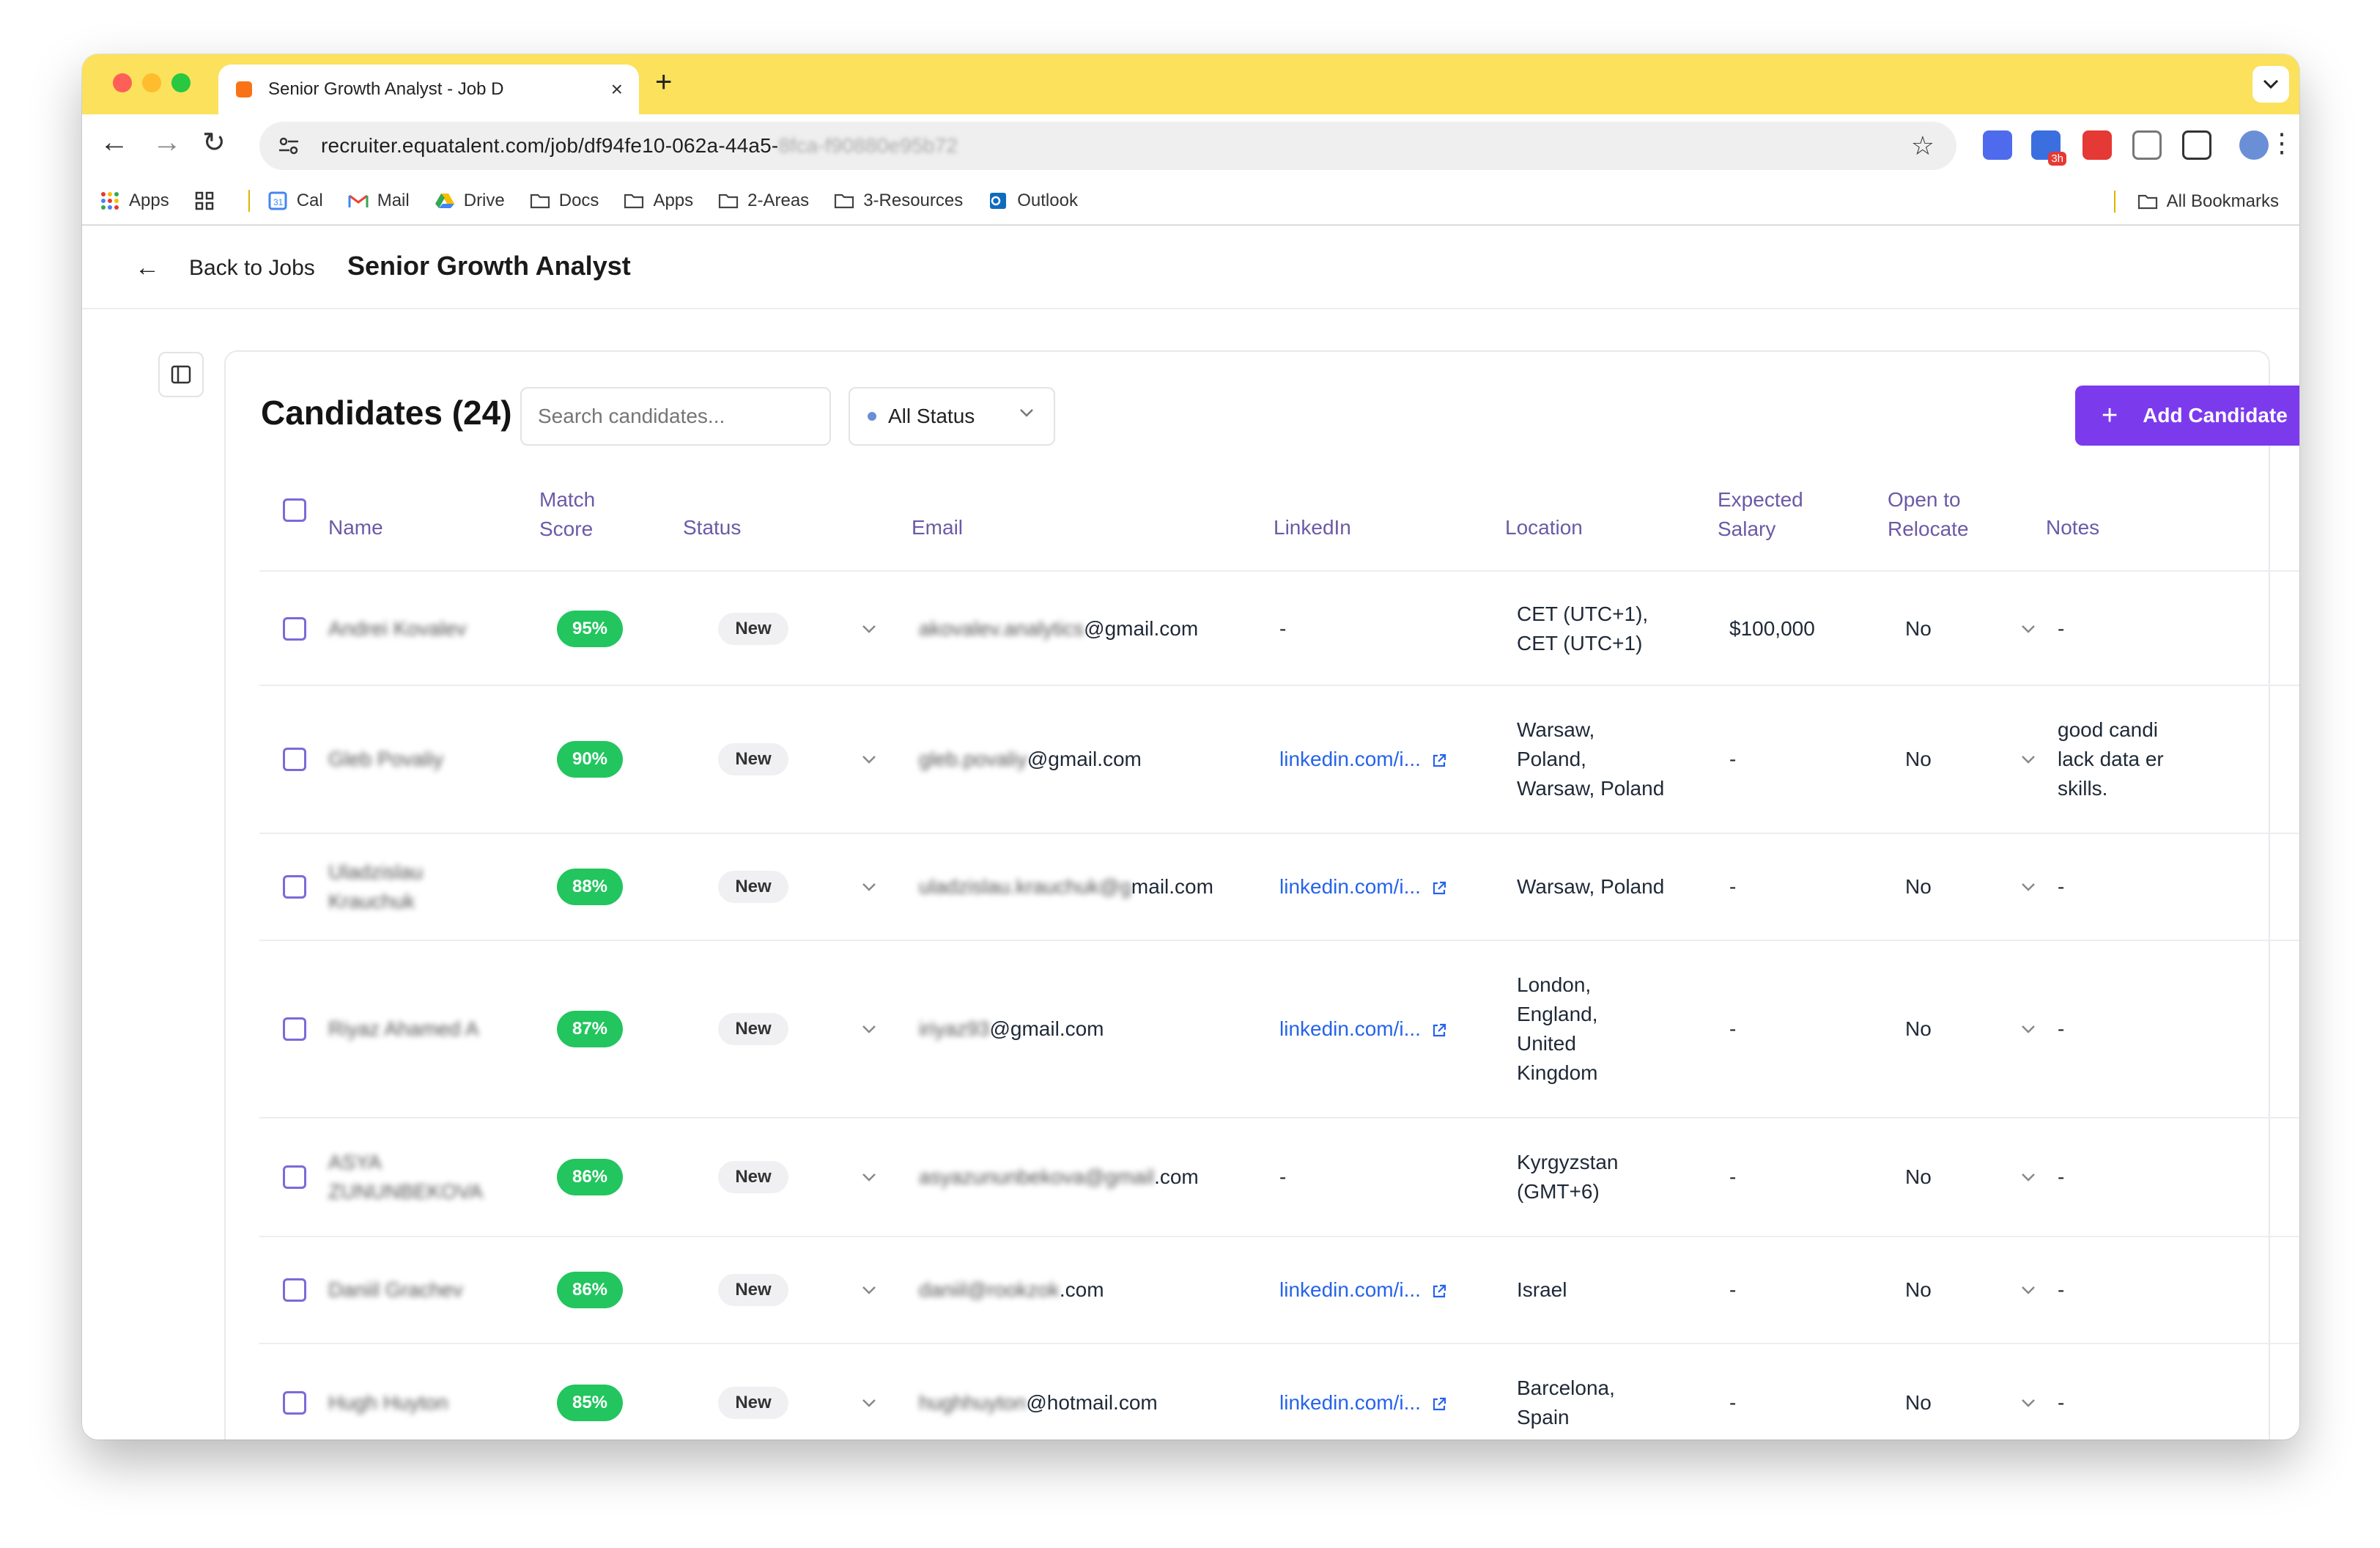  Describe the element at coordinates (428, 89) in the screenshot. I see `browser-tab: Senior Growth Analyst - Job D ×` at that location.